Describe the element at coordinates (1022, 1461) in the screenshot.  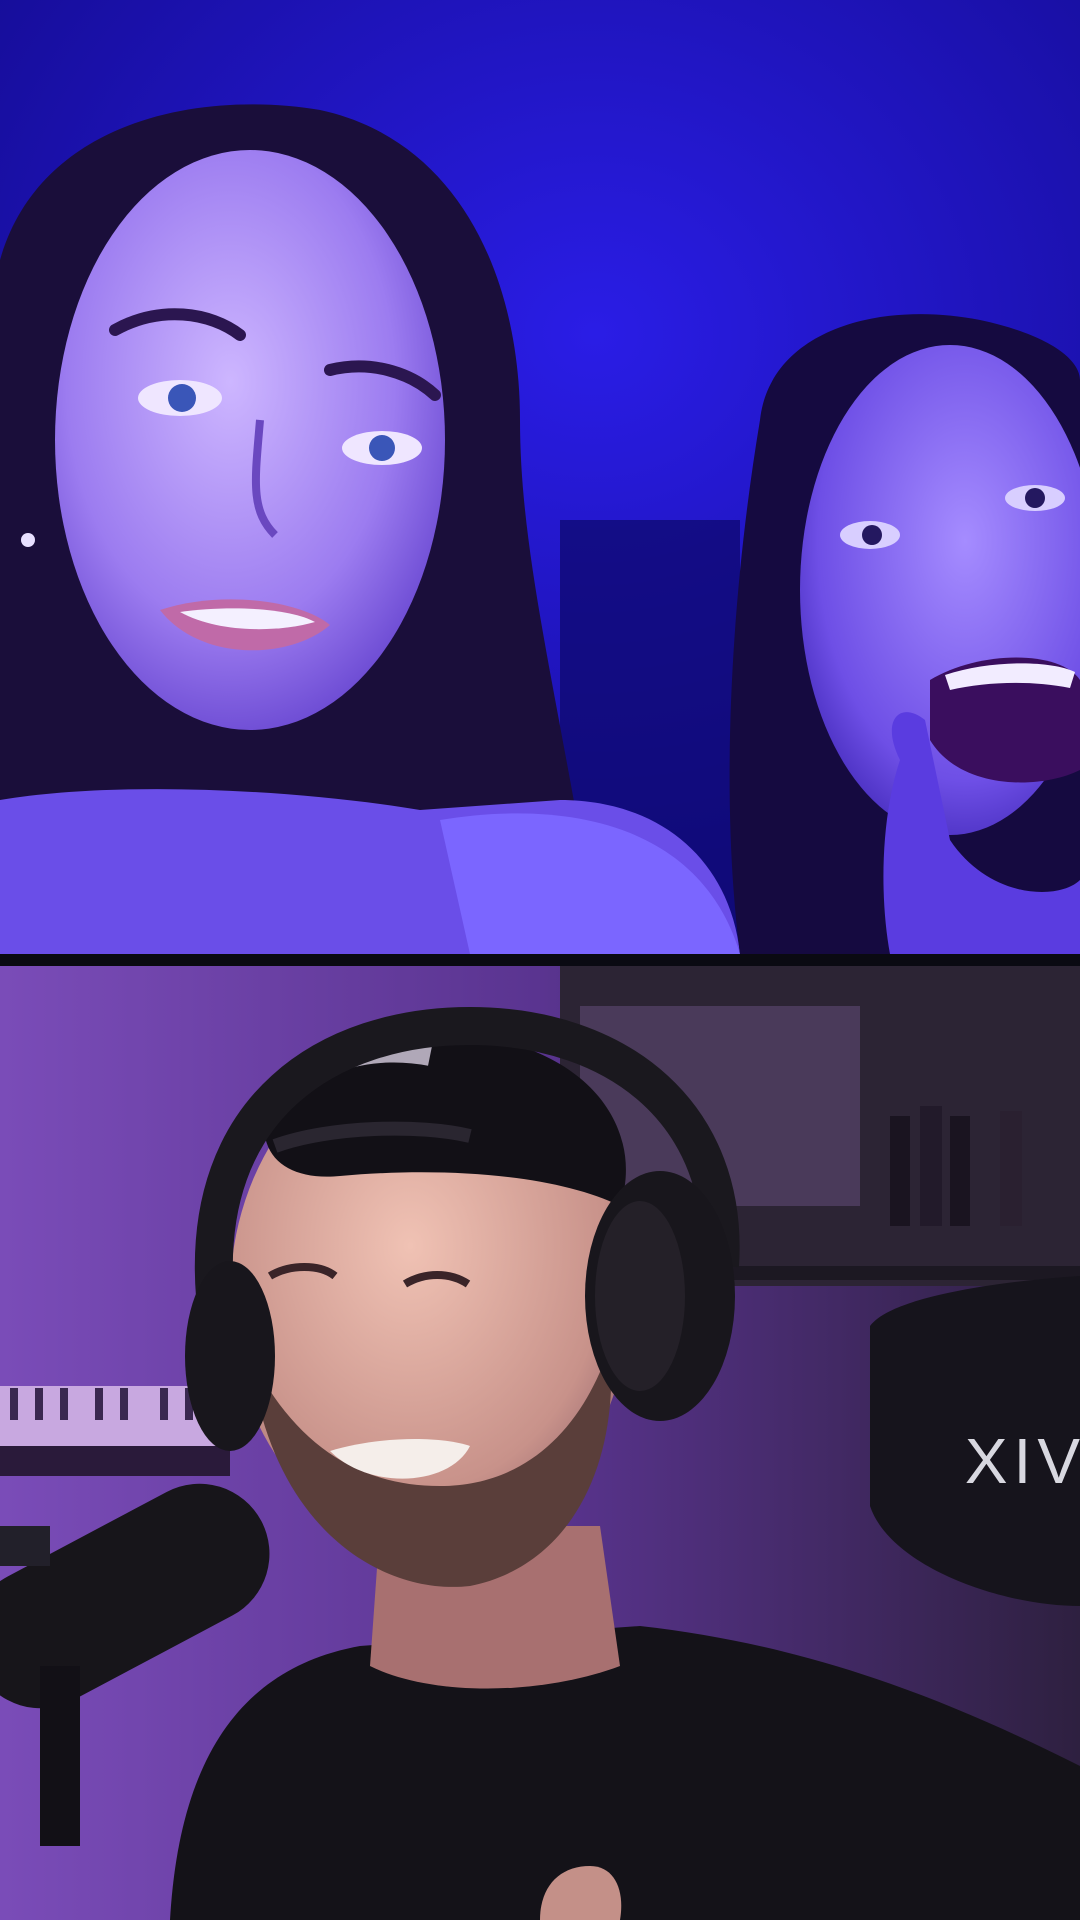
I see `chair-brand-text: XIV` at that location.